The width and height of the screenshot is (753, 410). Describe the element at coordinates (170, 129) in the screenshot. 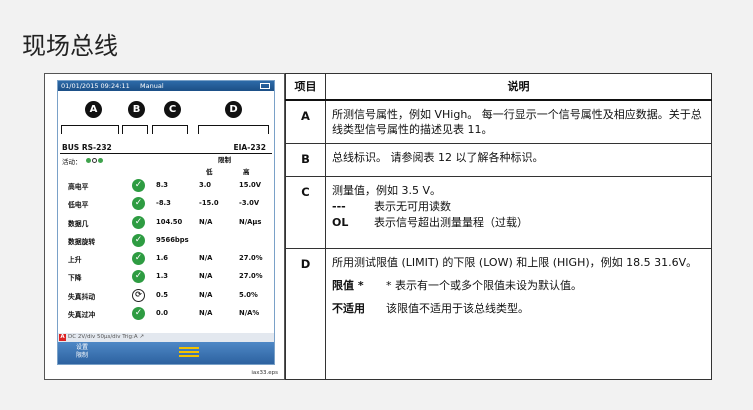

I see `bracket-c` at that location.